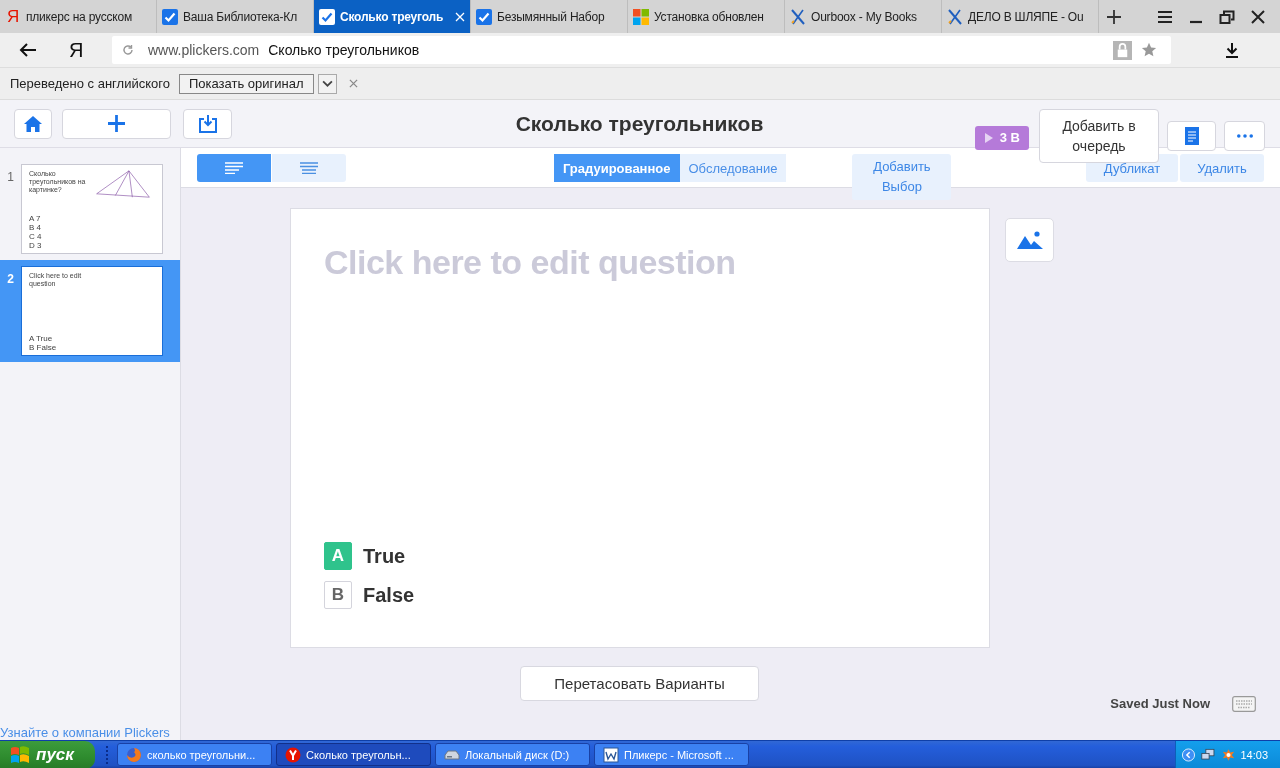 The image size is (1280, 768). I want to click on slide-number: 1, so click(10, 177).